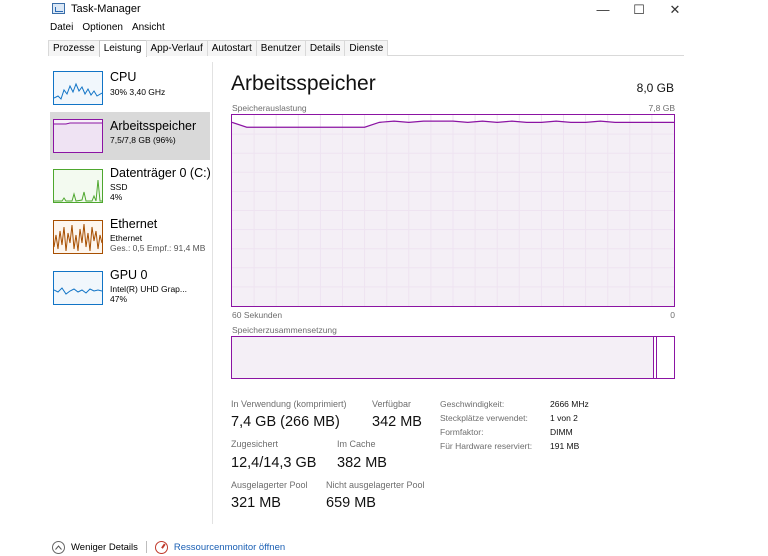  I want to click on sidebar-disk-type: SSD, so click(119, 187).